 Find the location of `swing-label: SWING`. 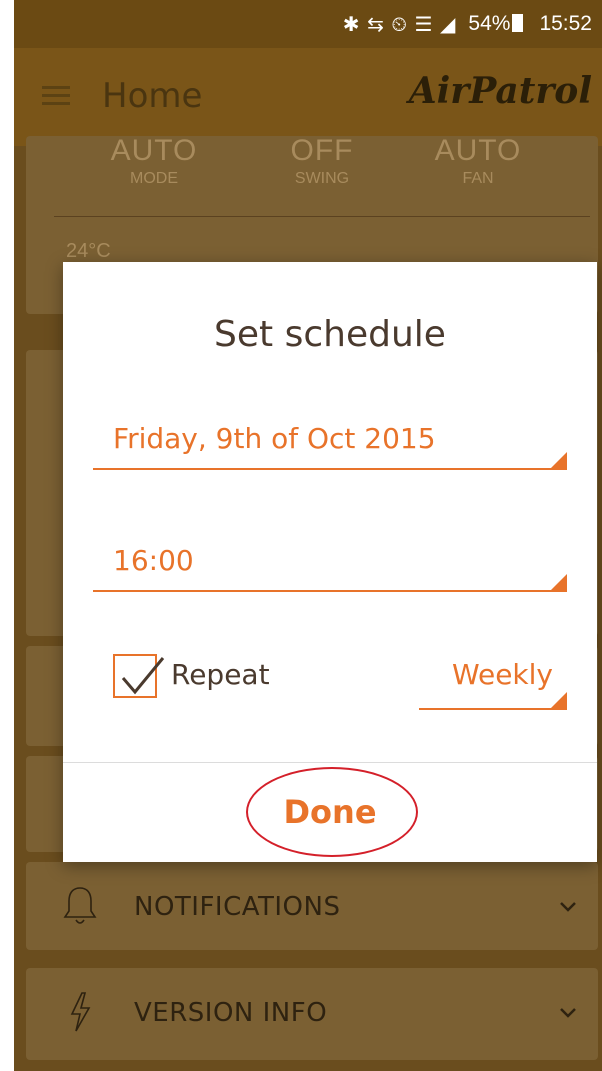

swing-label: SWING is located at coordinates (322, 178).